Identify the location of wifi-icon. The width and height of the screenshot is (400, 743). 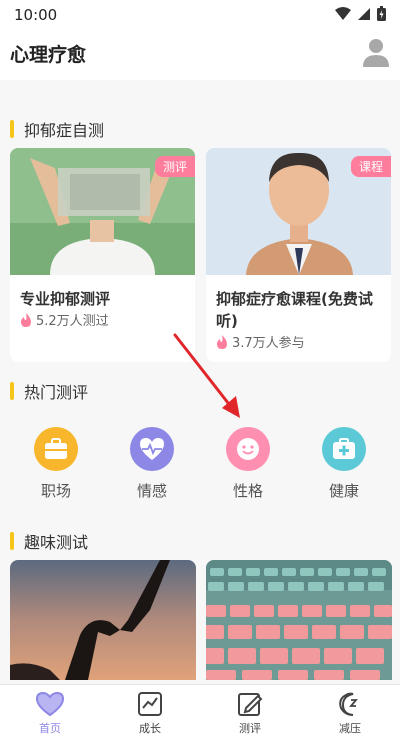
(343, 13).